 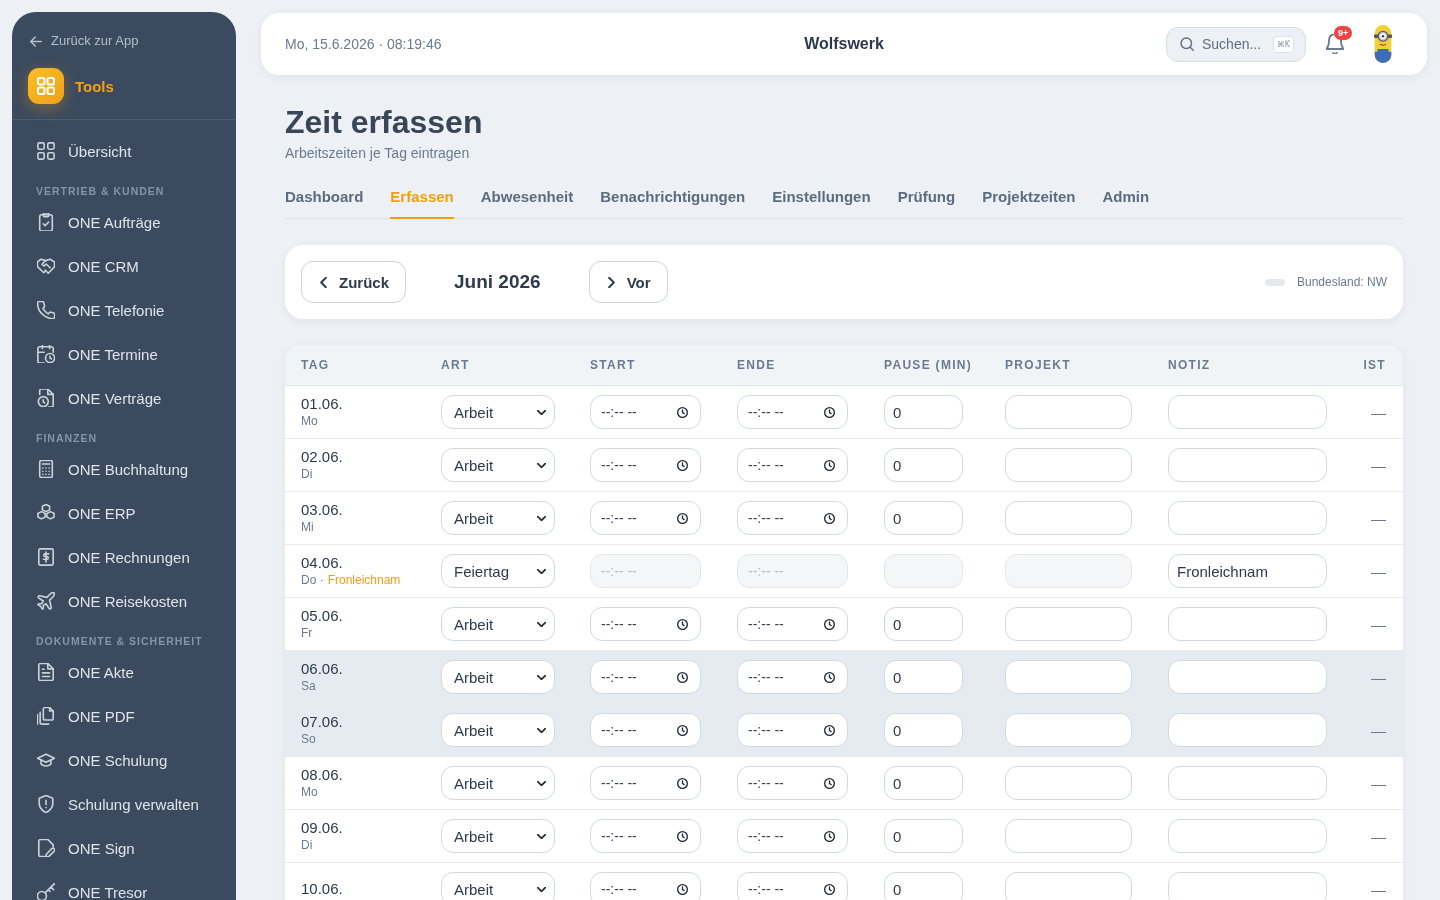 What do you see at coordinates (124, 716) in the screenshot?
I see `sidebar-item: ONE PDF` at bounding box center [124, 716].